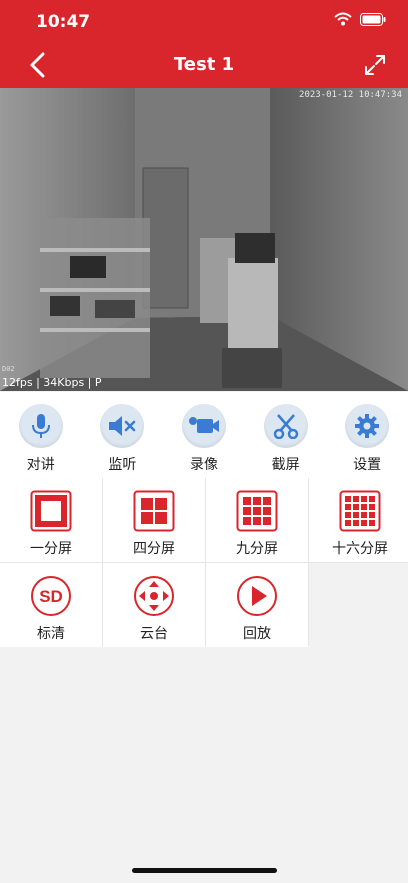 The height and width of the screenshot is (883, 408). Describe the element at coordinates (122, 465) in the screenshot. I see `listen-label: 监听` at that location.